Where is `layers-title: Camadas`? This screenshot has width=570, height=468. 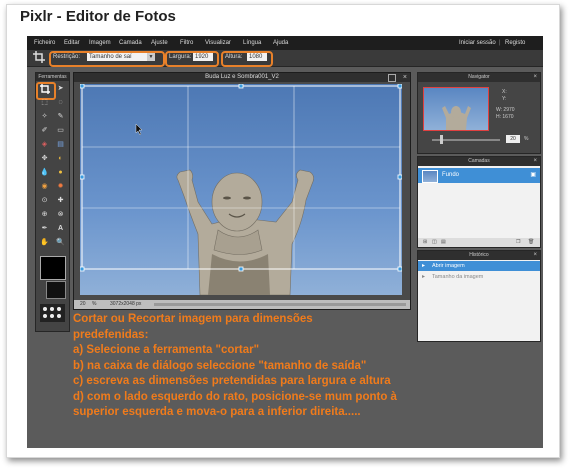
layers-title: Camadas is located at coordinates (479, 161).